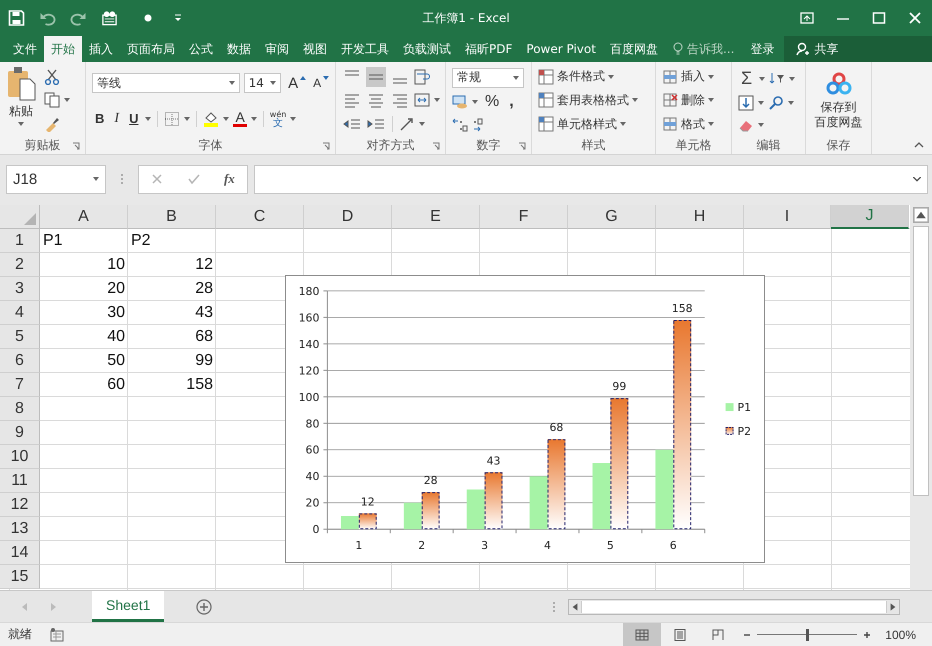 The height and width of the screenshot is (646, 932). I want to click on row-header: 7, so click(20, 385).